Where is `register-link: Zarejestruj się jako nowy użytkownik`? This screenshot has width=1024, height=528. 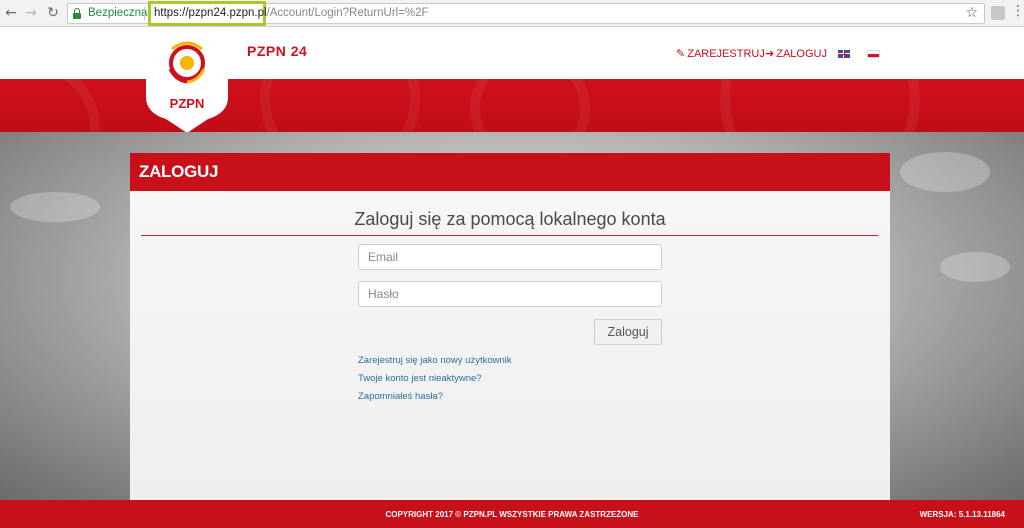 register-link: Zarejestruj się jako nowy użytkownik is located at coordinates (435, 360).